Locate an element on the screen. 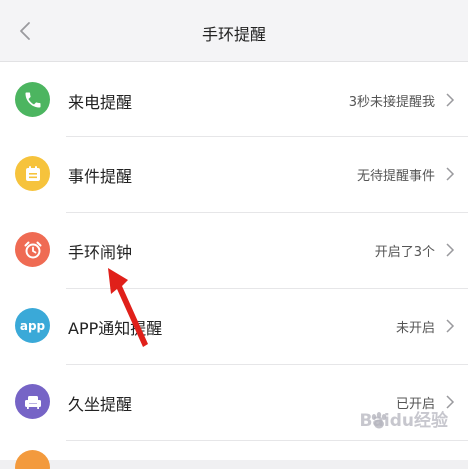 The width and height of the screenshot is (468, 469). row-partial is located at coordinates (234, 454).